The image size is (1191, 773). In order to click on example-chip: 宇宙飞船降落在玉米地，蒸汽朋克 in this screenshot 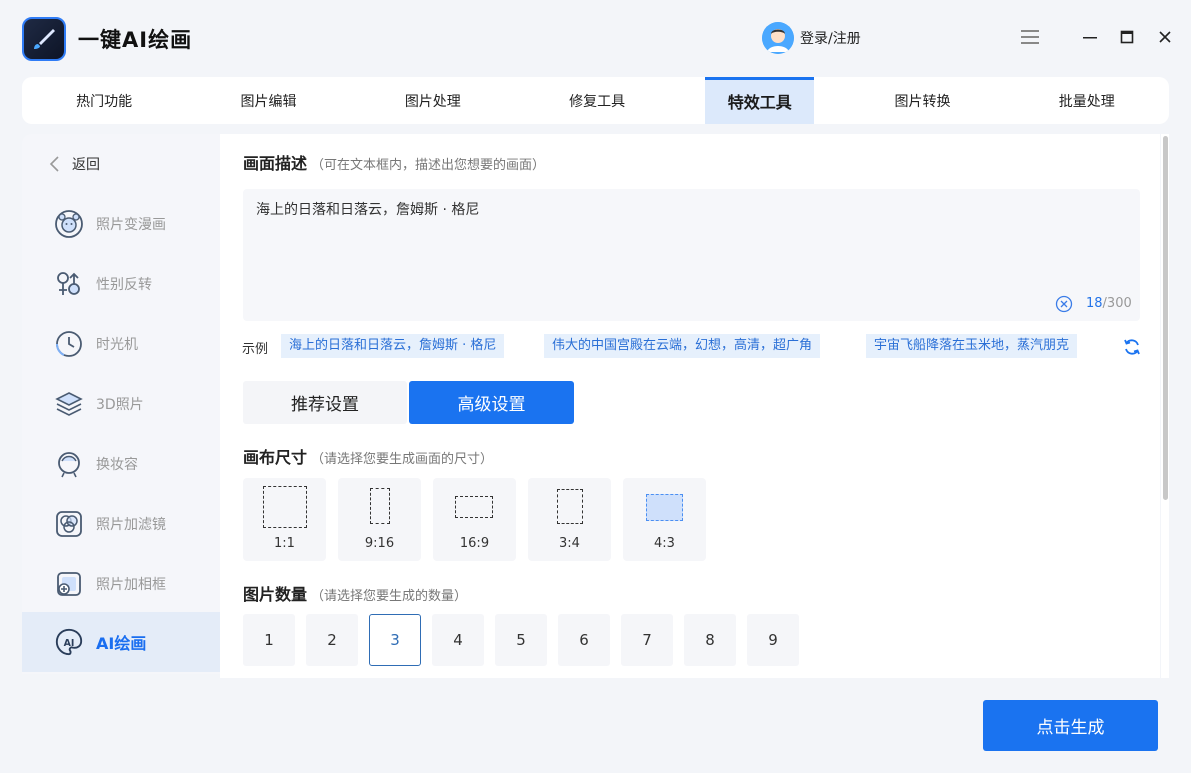, I will do `click(972, 346)`.